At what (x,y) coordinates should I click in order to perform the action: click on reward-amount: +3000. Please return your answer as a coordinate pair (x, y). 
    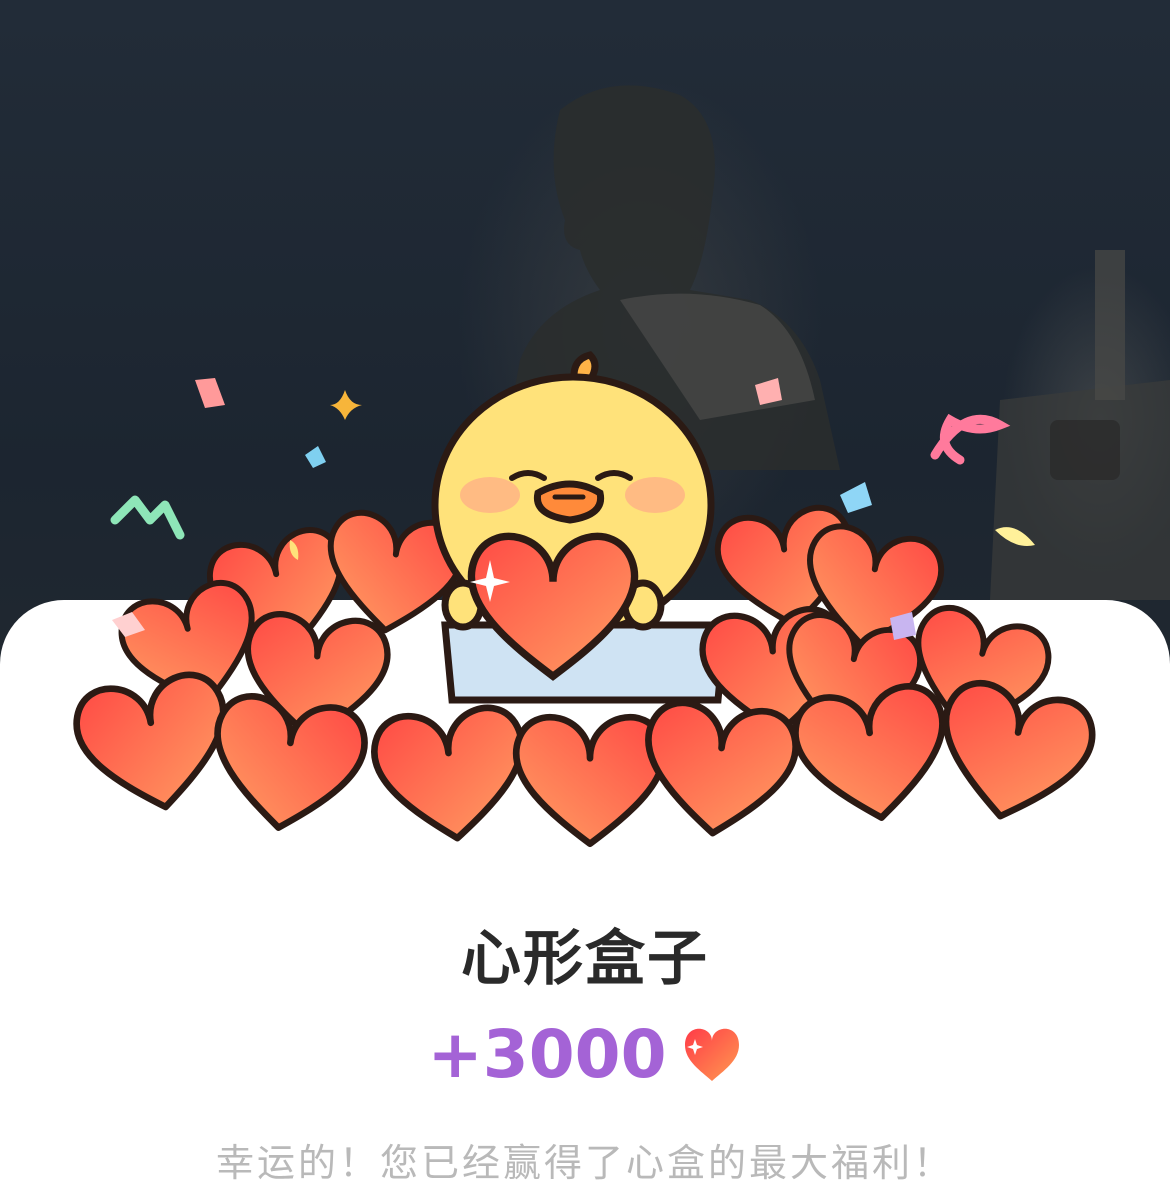
    Looking at the image, I should click on (547, 1054).